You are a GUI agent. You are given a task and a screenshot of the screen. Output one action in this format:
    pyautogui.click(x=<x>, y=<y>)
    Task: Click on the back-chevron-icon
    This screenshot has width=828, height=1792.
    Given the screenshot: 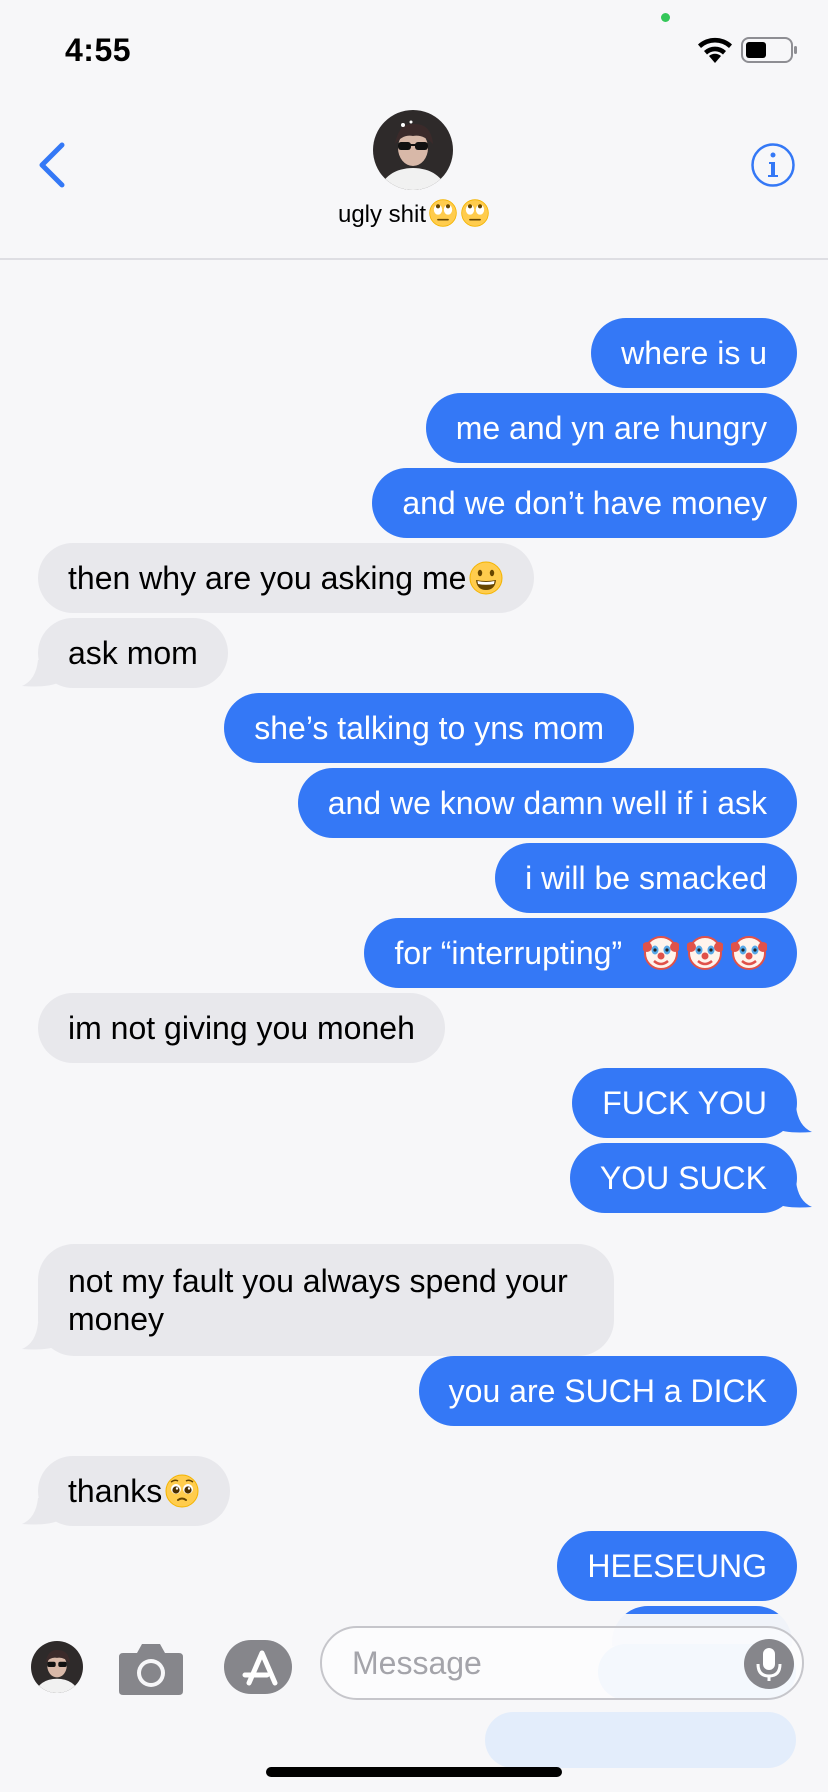 What is the action you would take?
    pyautogui.click(x=52, y=165)
    